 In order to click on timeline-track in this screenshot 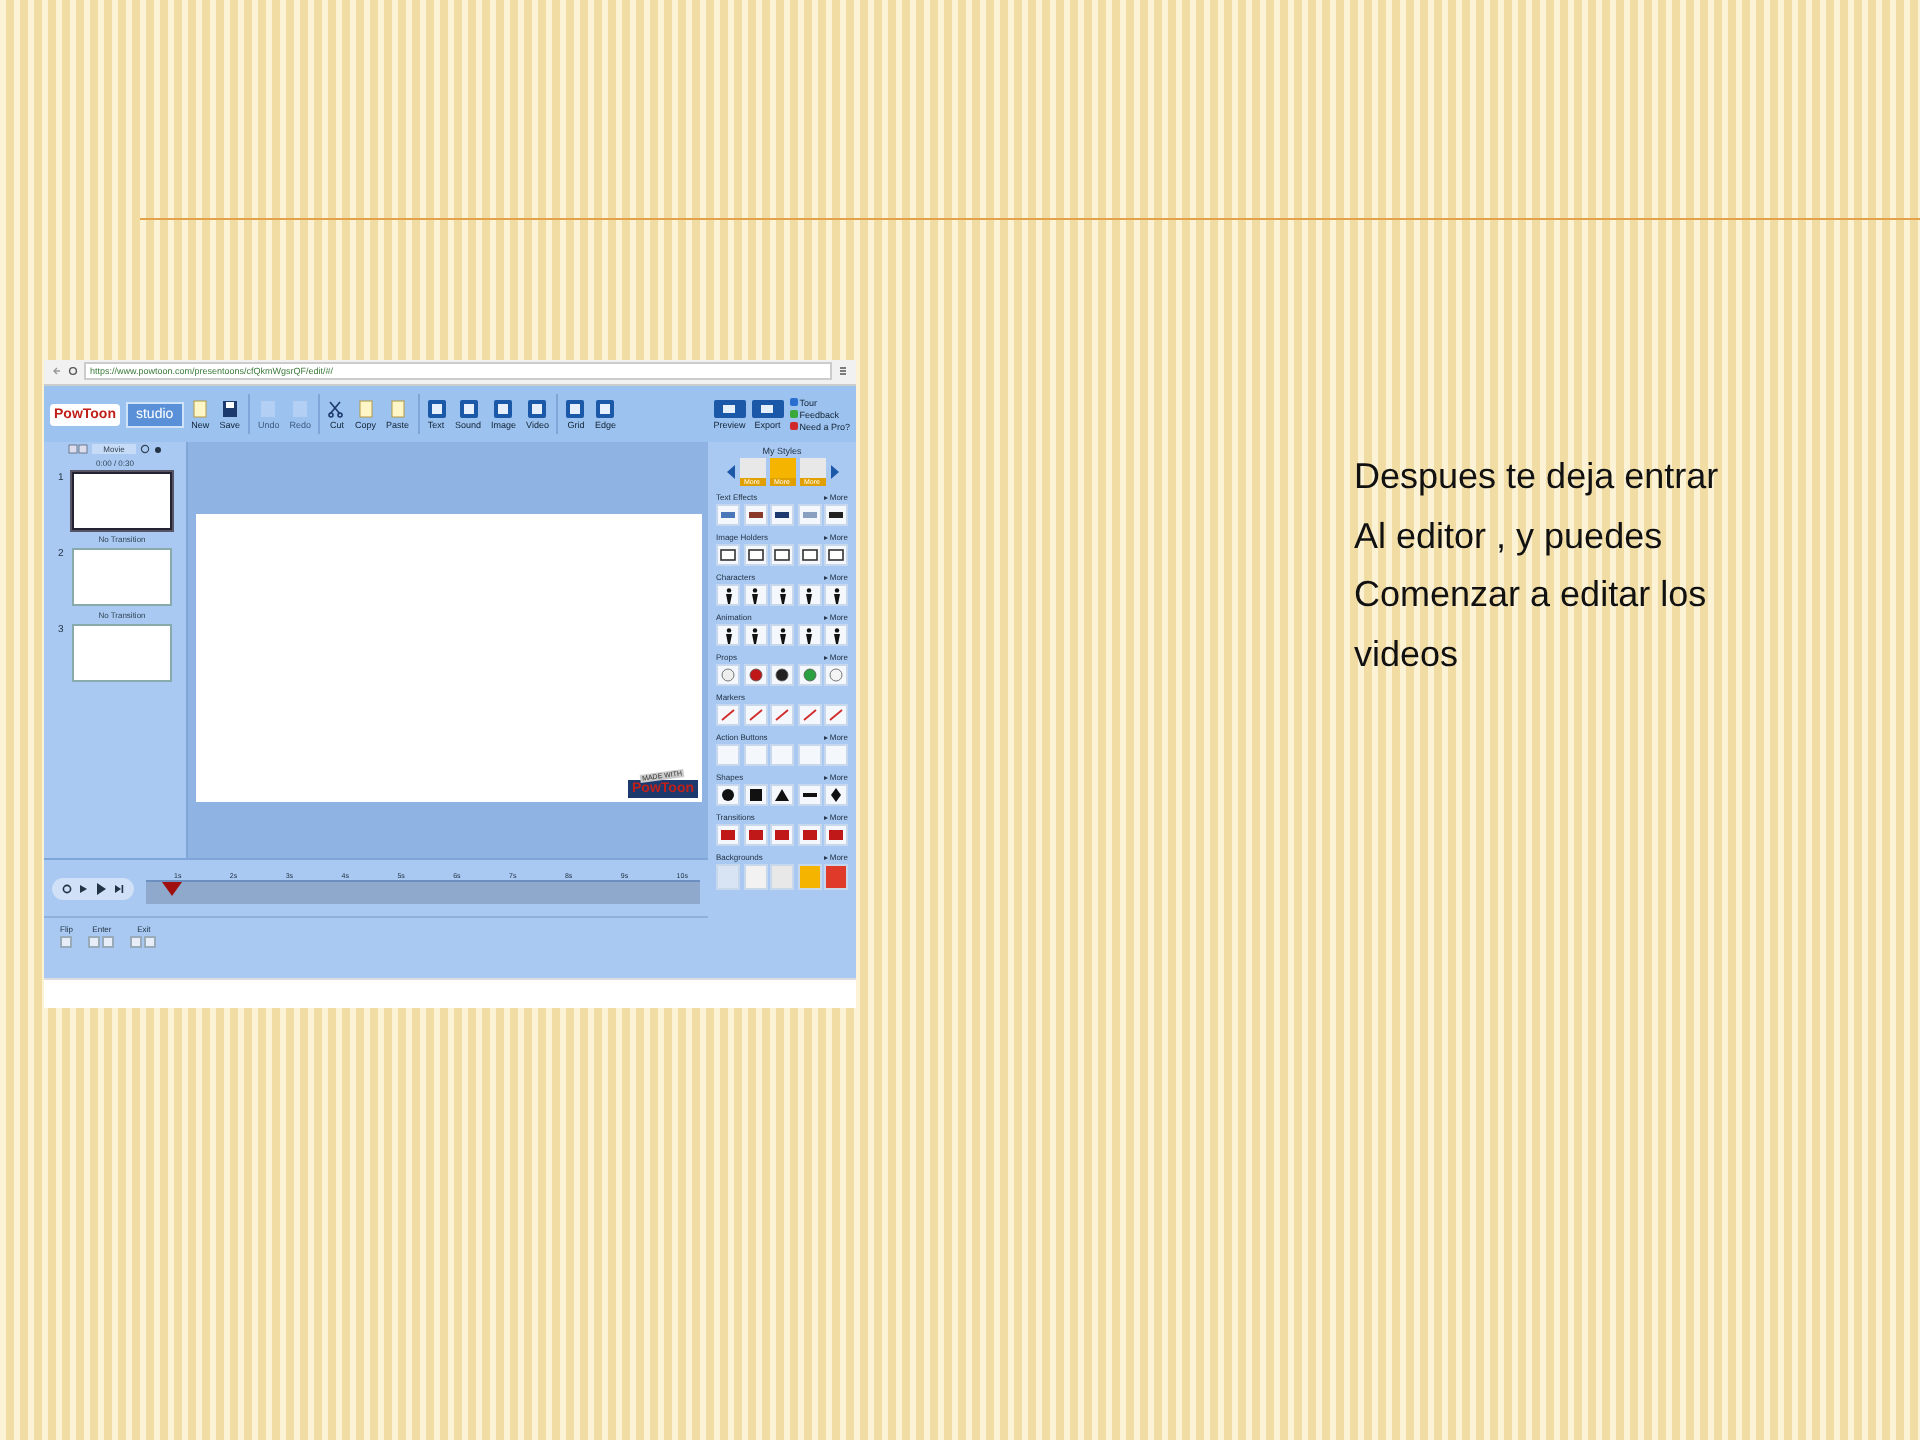, I will do `click(423, 893)`.